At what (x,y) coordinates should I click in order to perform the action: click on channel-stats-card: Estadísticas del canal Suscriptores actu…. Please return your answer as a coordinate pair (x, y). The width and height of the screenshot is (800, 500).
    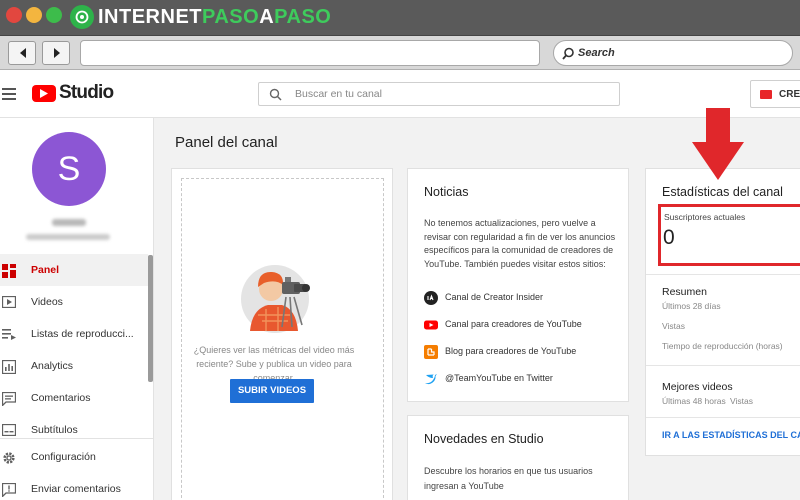
    Looking at the image, I should click on (722, 312).